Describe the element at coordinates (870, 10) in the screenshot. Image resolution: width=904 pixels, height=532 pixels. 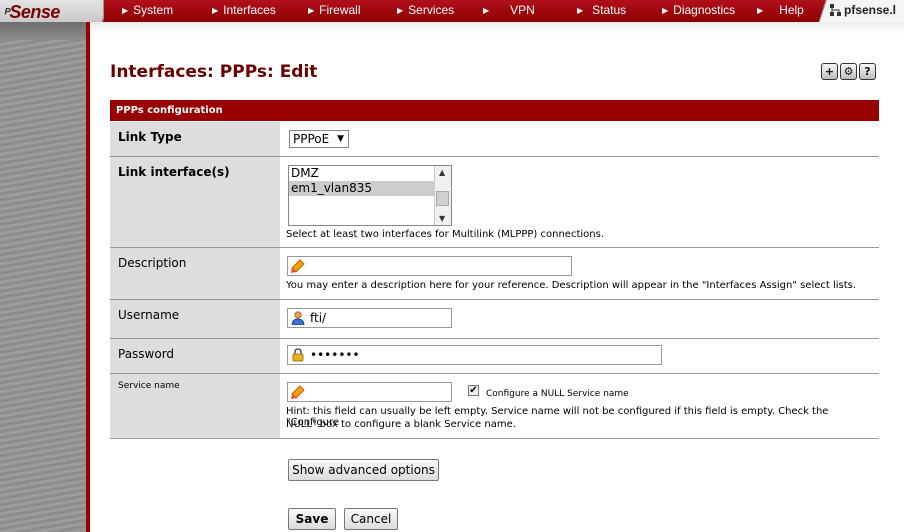
I see `hostname-text: pfsense.l` at that location.